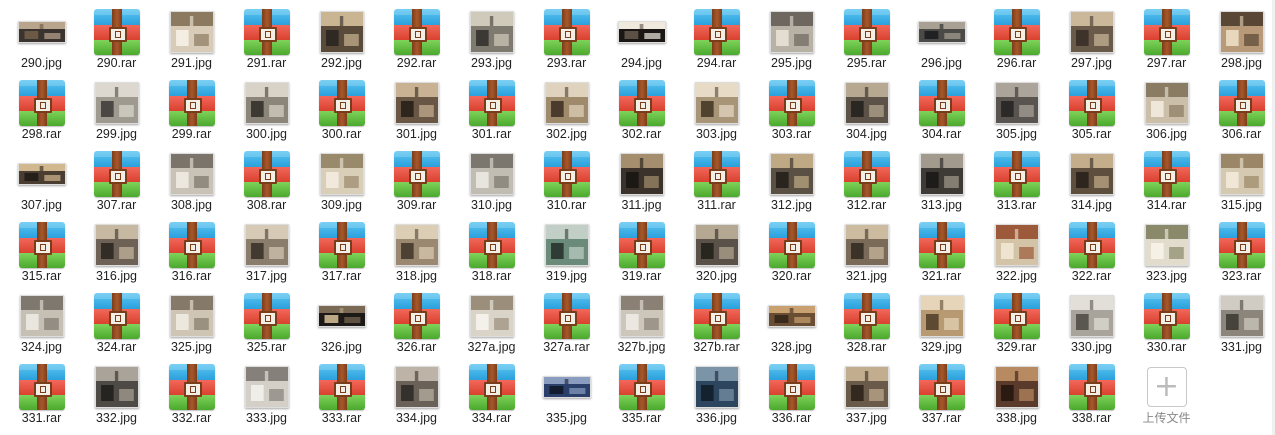 This screenshot has height=435, width=1275. What do you see at coordinates (191, 179) in the screenshot?
I see `file-item-jpg: 308.jpg` at bounding box center [191, 179].